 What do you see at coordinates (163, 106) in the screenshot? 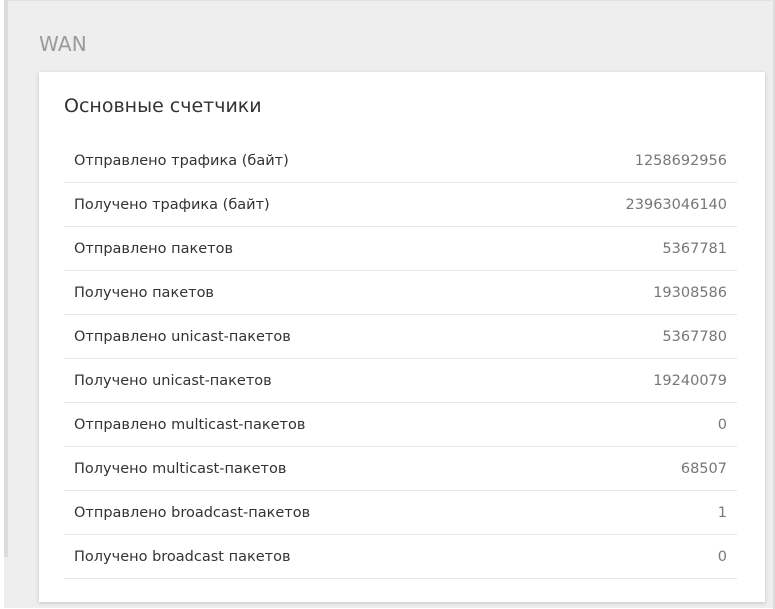
I see `card-title: Основные счетчики` at bounding box center [163, 106].